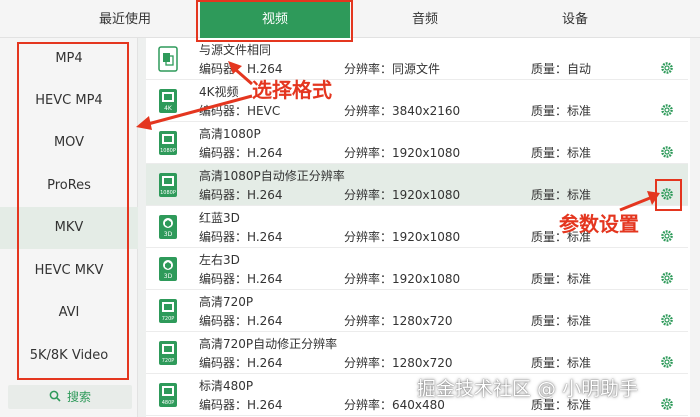  What do you see at coordinates (599, 224) in the screenshot?
I see `parameter-settings-annotation: 参数设置` at bounding box center [599, 224].